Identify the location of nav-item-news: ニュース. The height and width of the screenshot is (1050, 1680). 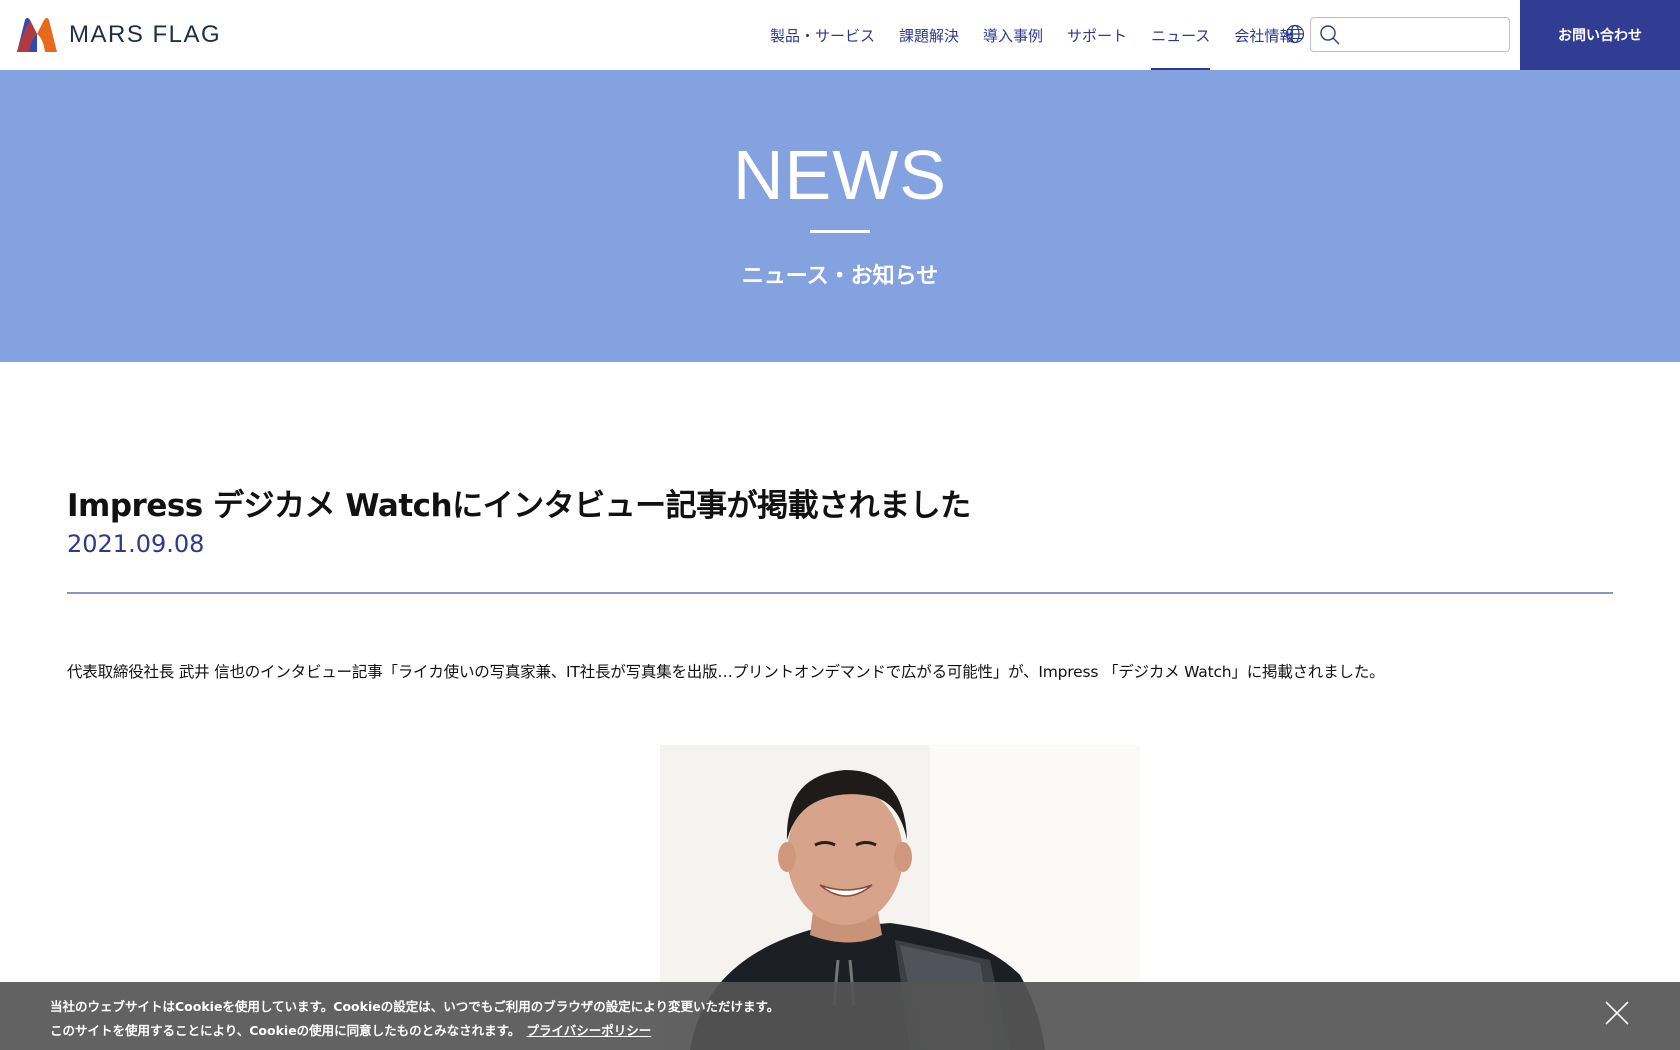
(1180, 35).